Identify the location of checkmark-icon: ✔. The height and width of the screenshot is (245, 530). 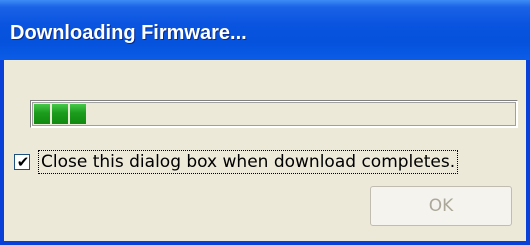
(23, 162).